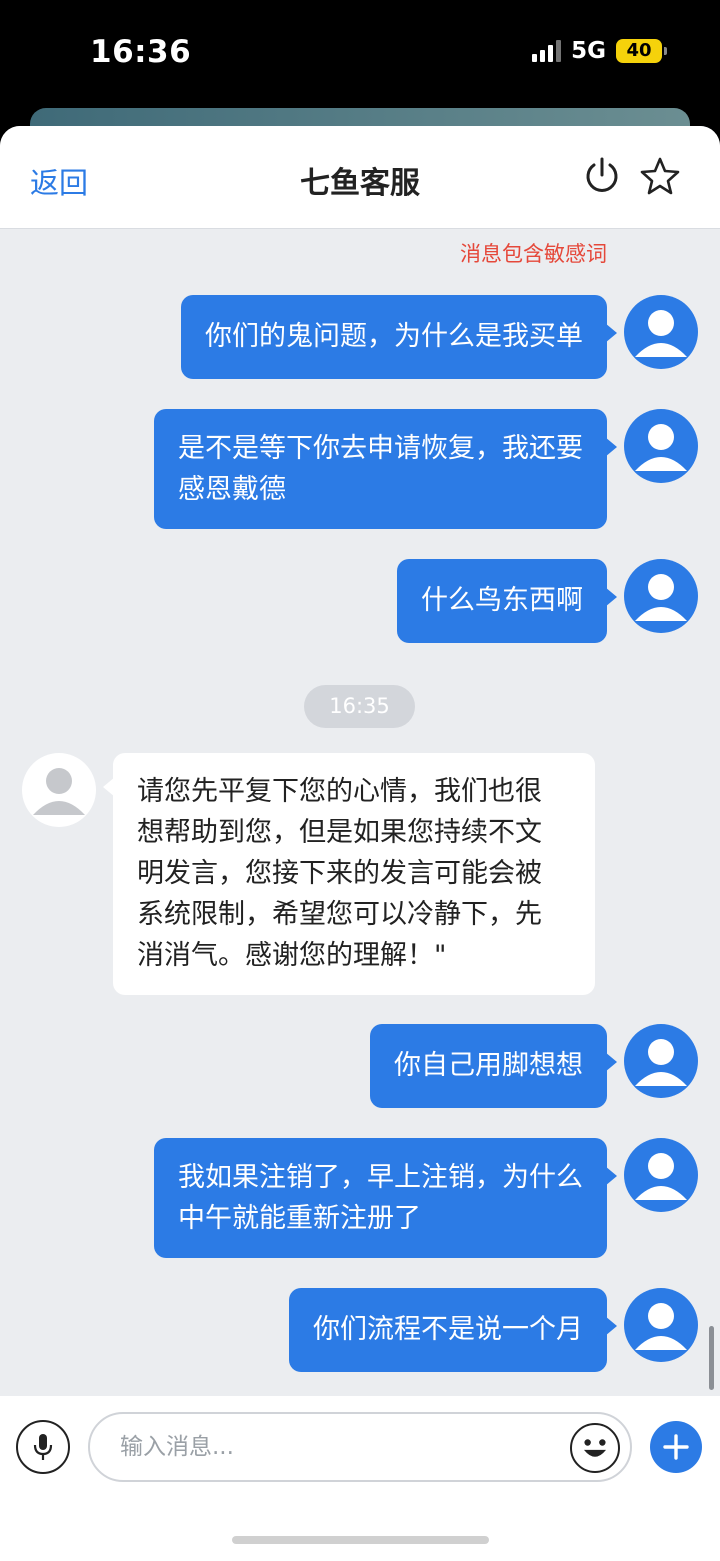 This screenshot has height=1561, width=720. I want to click on plus-icon, so click(676, 1447).